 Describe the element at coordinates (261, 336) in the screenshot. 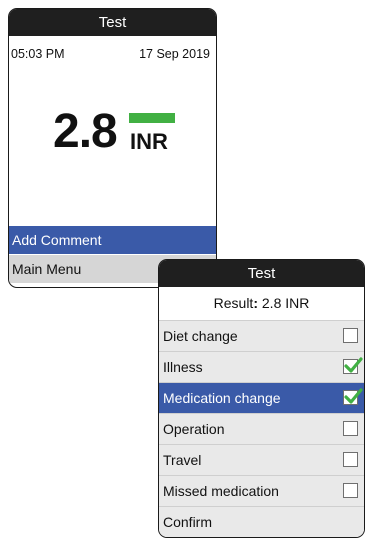

I see `comment-option: Diet change` at that location.